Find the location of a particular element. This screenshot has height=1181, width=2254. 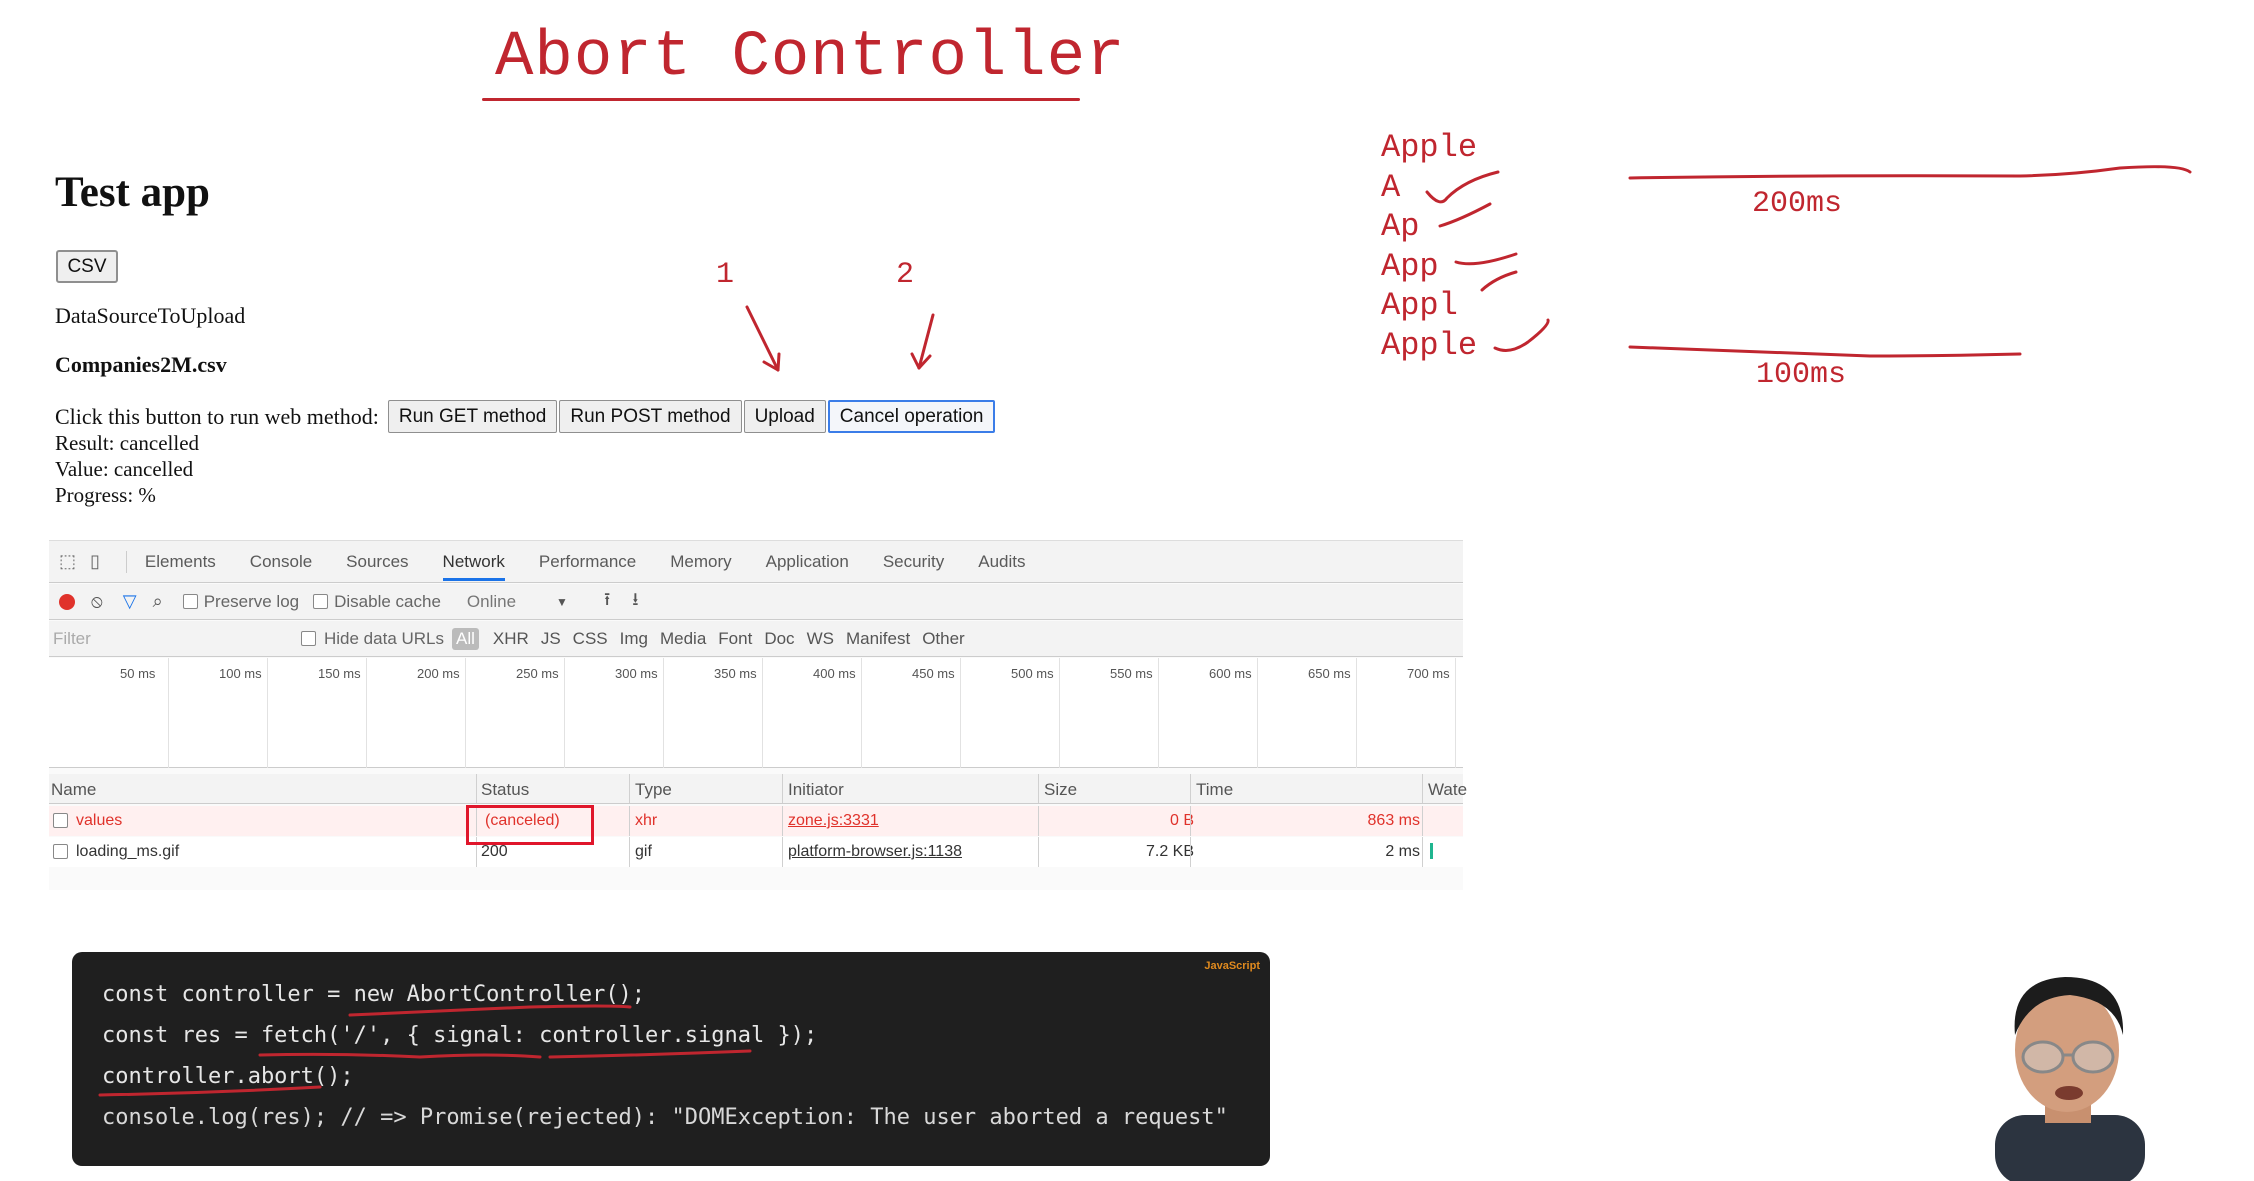

chevron-down-icon: ▼ is located at coordinates (562, 602).